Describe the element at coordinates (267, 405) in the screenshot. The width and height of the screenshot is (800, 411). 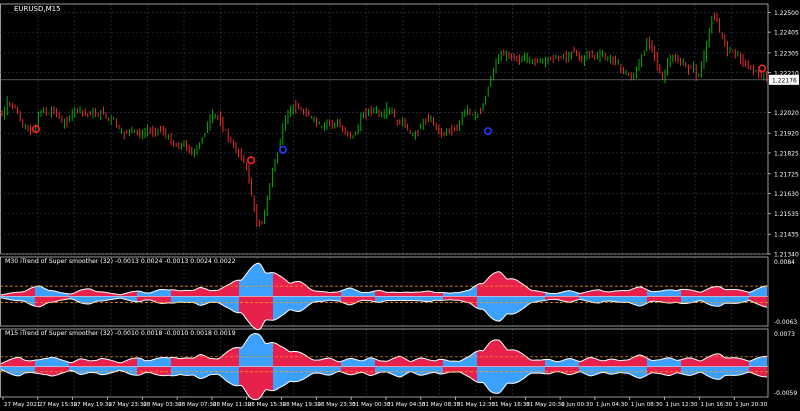
I see `time-label: 28 May 15:30` at that location.